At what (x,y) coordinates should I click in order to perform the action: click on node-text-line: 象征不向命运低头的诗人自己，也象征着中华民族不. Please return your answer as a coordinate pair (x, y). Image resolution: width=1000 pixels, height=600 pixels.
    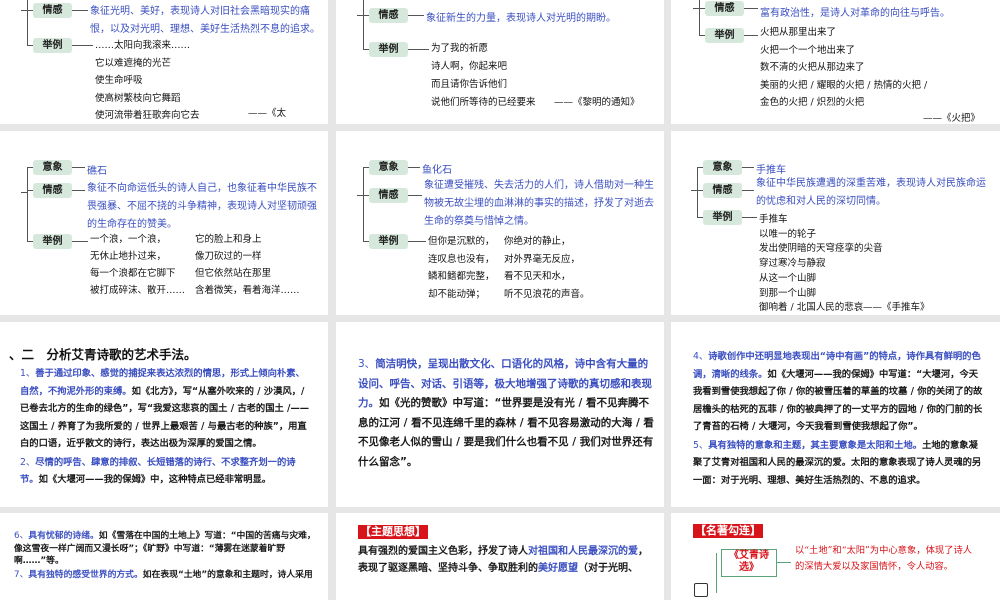
    Looking at the image, I should click on (202, 188).